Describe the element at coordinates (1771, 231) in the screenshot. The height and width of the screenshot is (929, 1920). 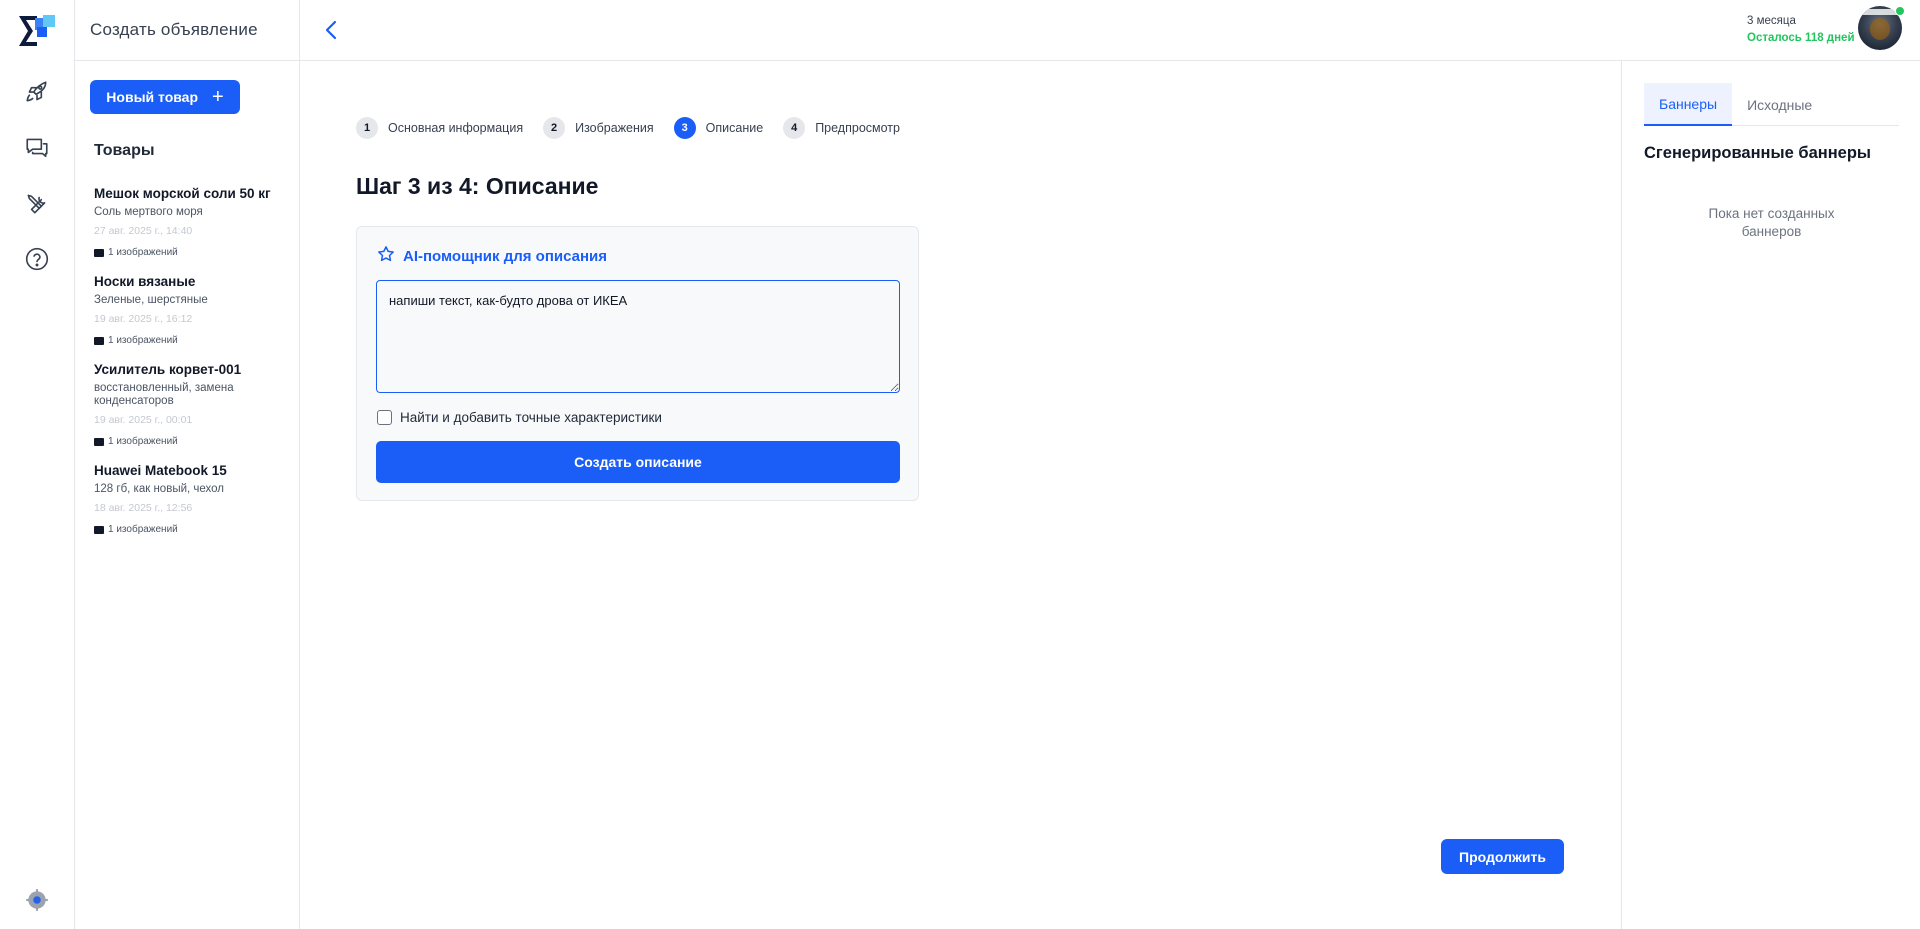
I see `empty-state-line: баннеров` at that location.